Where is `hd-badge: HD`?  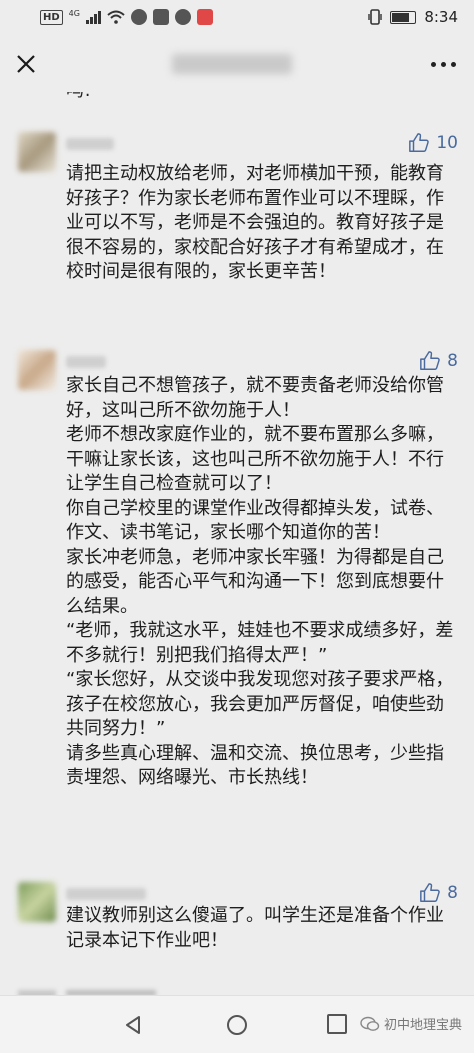
hd-badge: HD is located at coordinates (51, 17).